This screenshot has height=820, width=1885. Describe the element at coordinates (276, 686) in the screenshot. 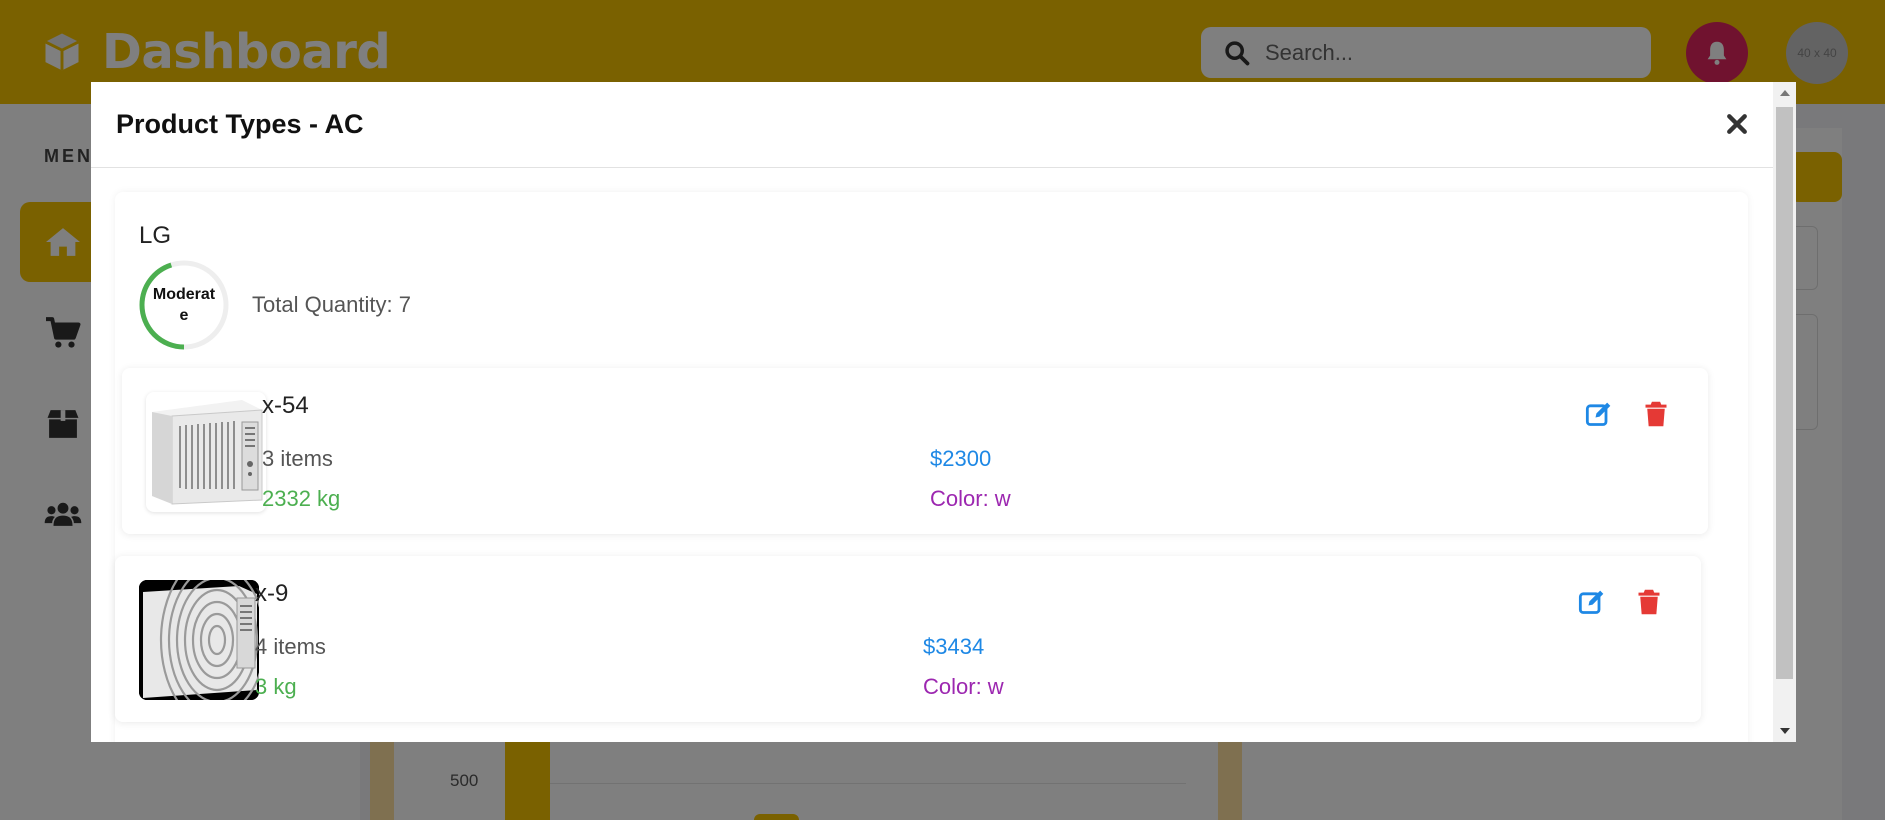

I see `product-weight: 3 kg` at that location.